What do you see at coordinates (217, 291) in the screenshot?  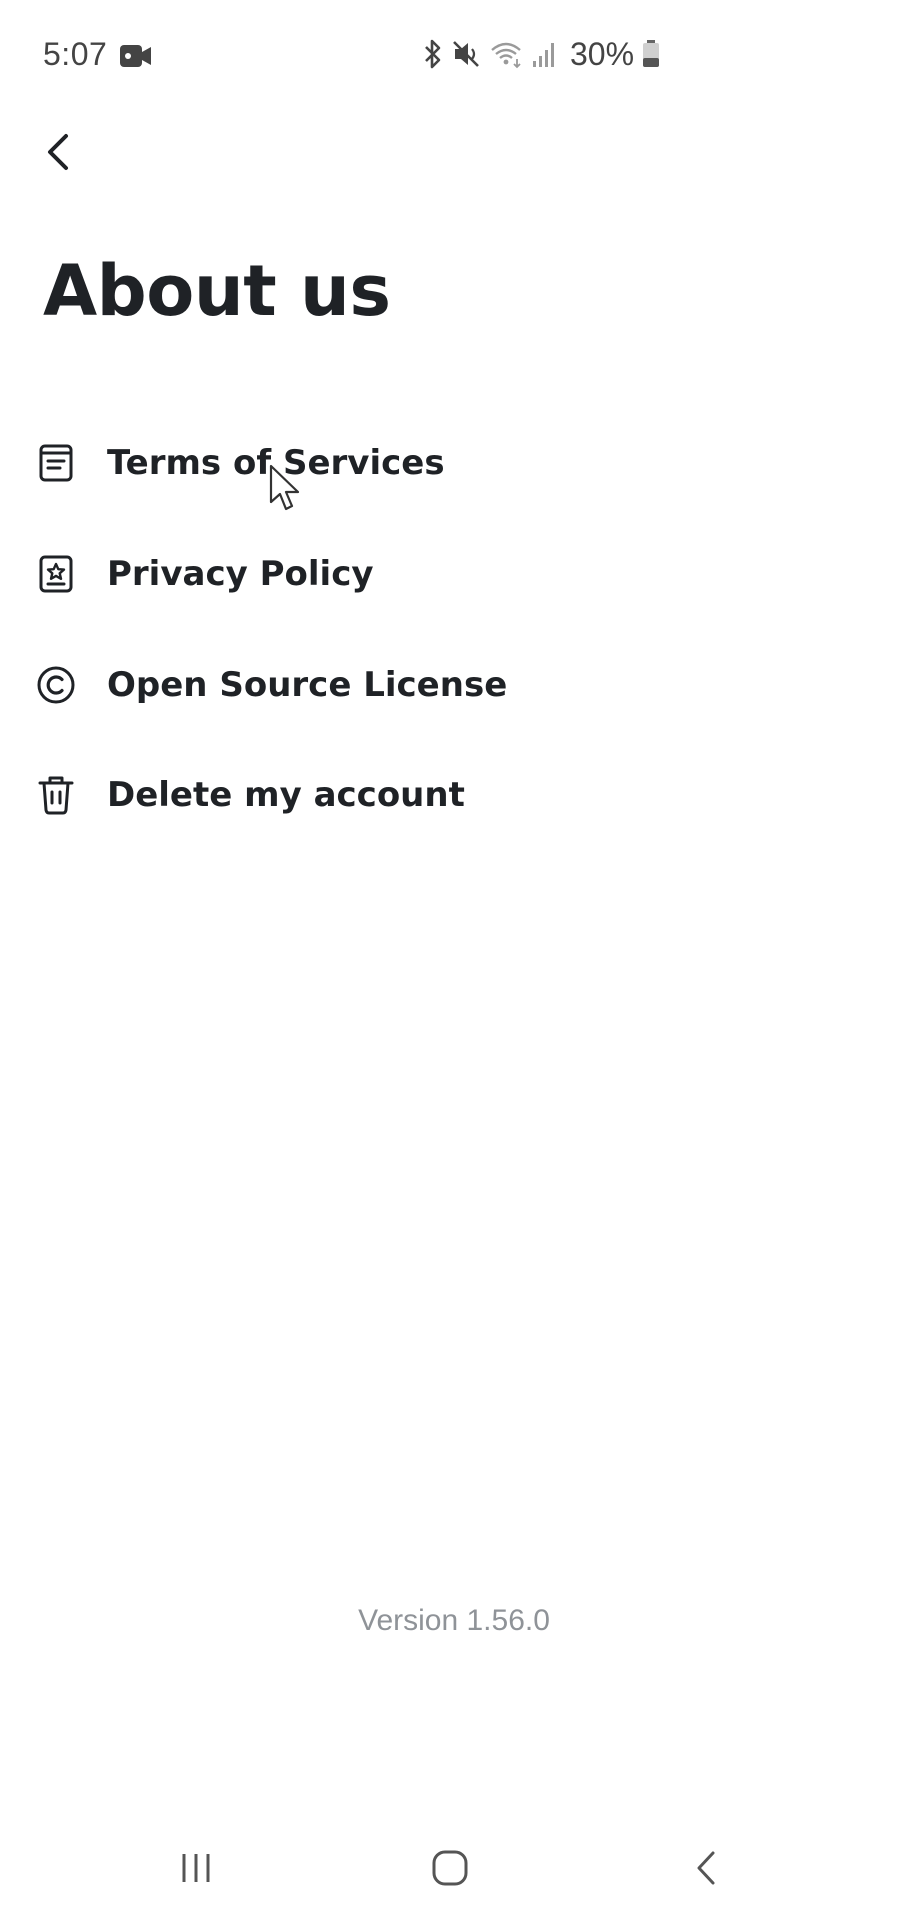 I see `page-title: About us` at bounding box center [217, 291].